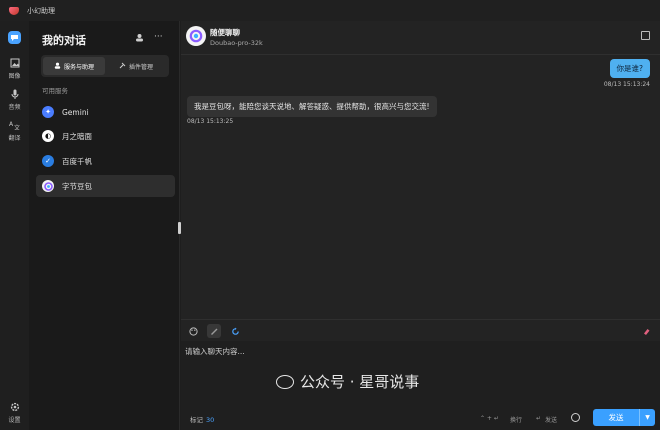 The width and height of the screenshot is (660, 430). What do you see at coordinates (420, 330) in the screenshot?
I see `input-toolbar` at bounding box center [420, 330].